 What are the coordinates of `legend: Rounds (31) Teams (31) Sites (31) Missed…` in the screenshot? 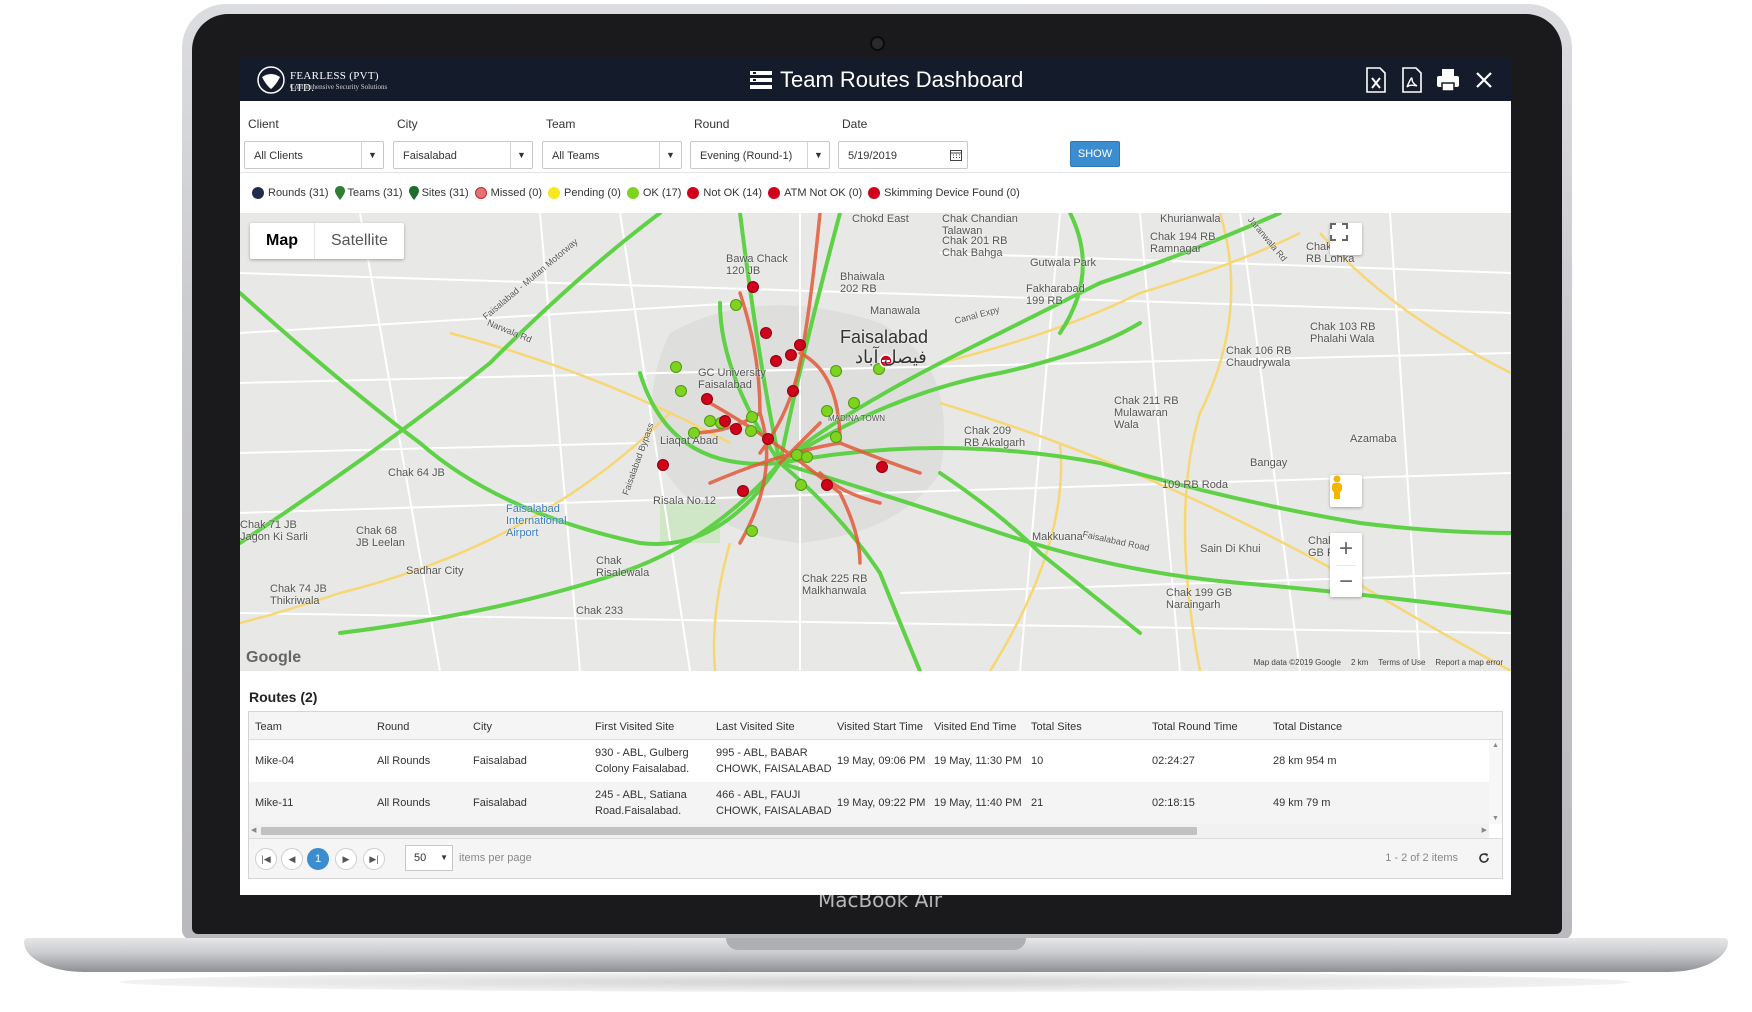 It's located at (639, 193).